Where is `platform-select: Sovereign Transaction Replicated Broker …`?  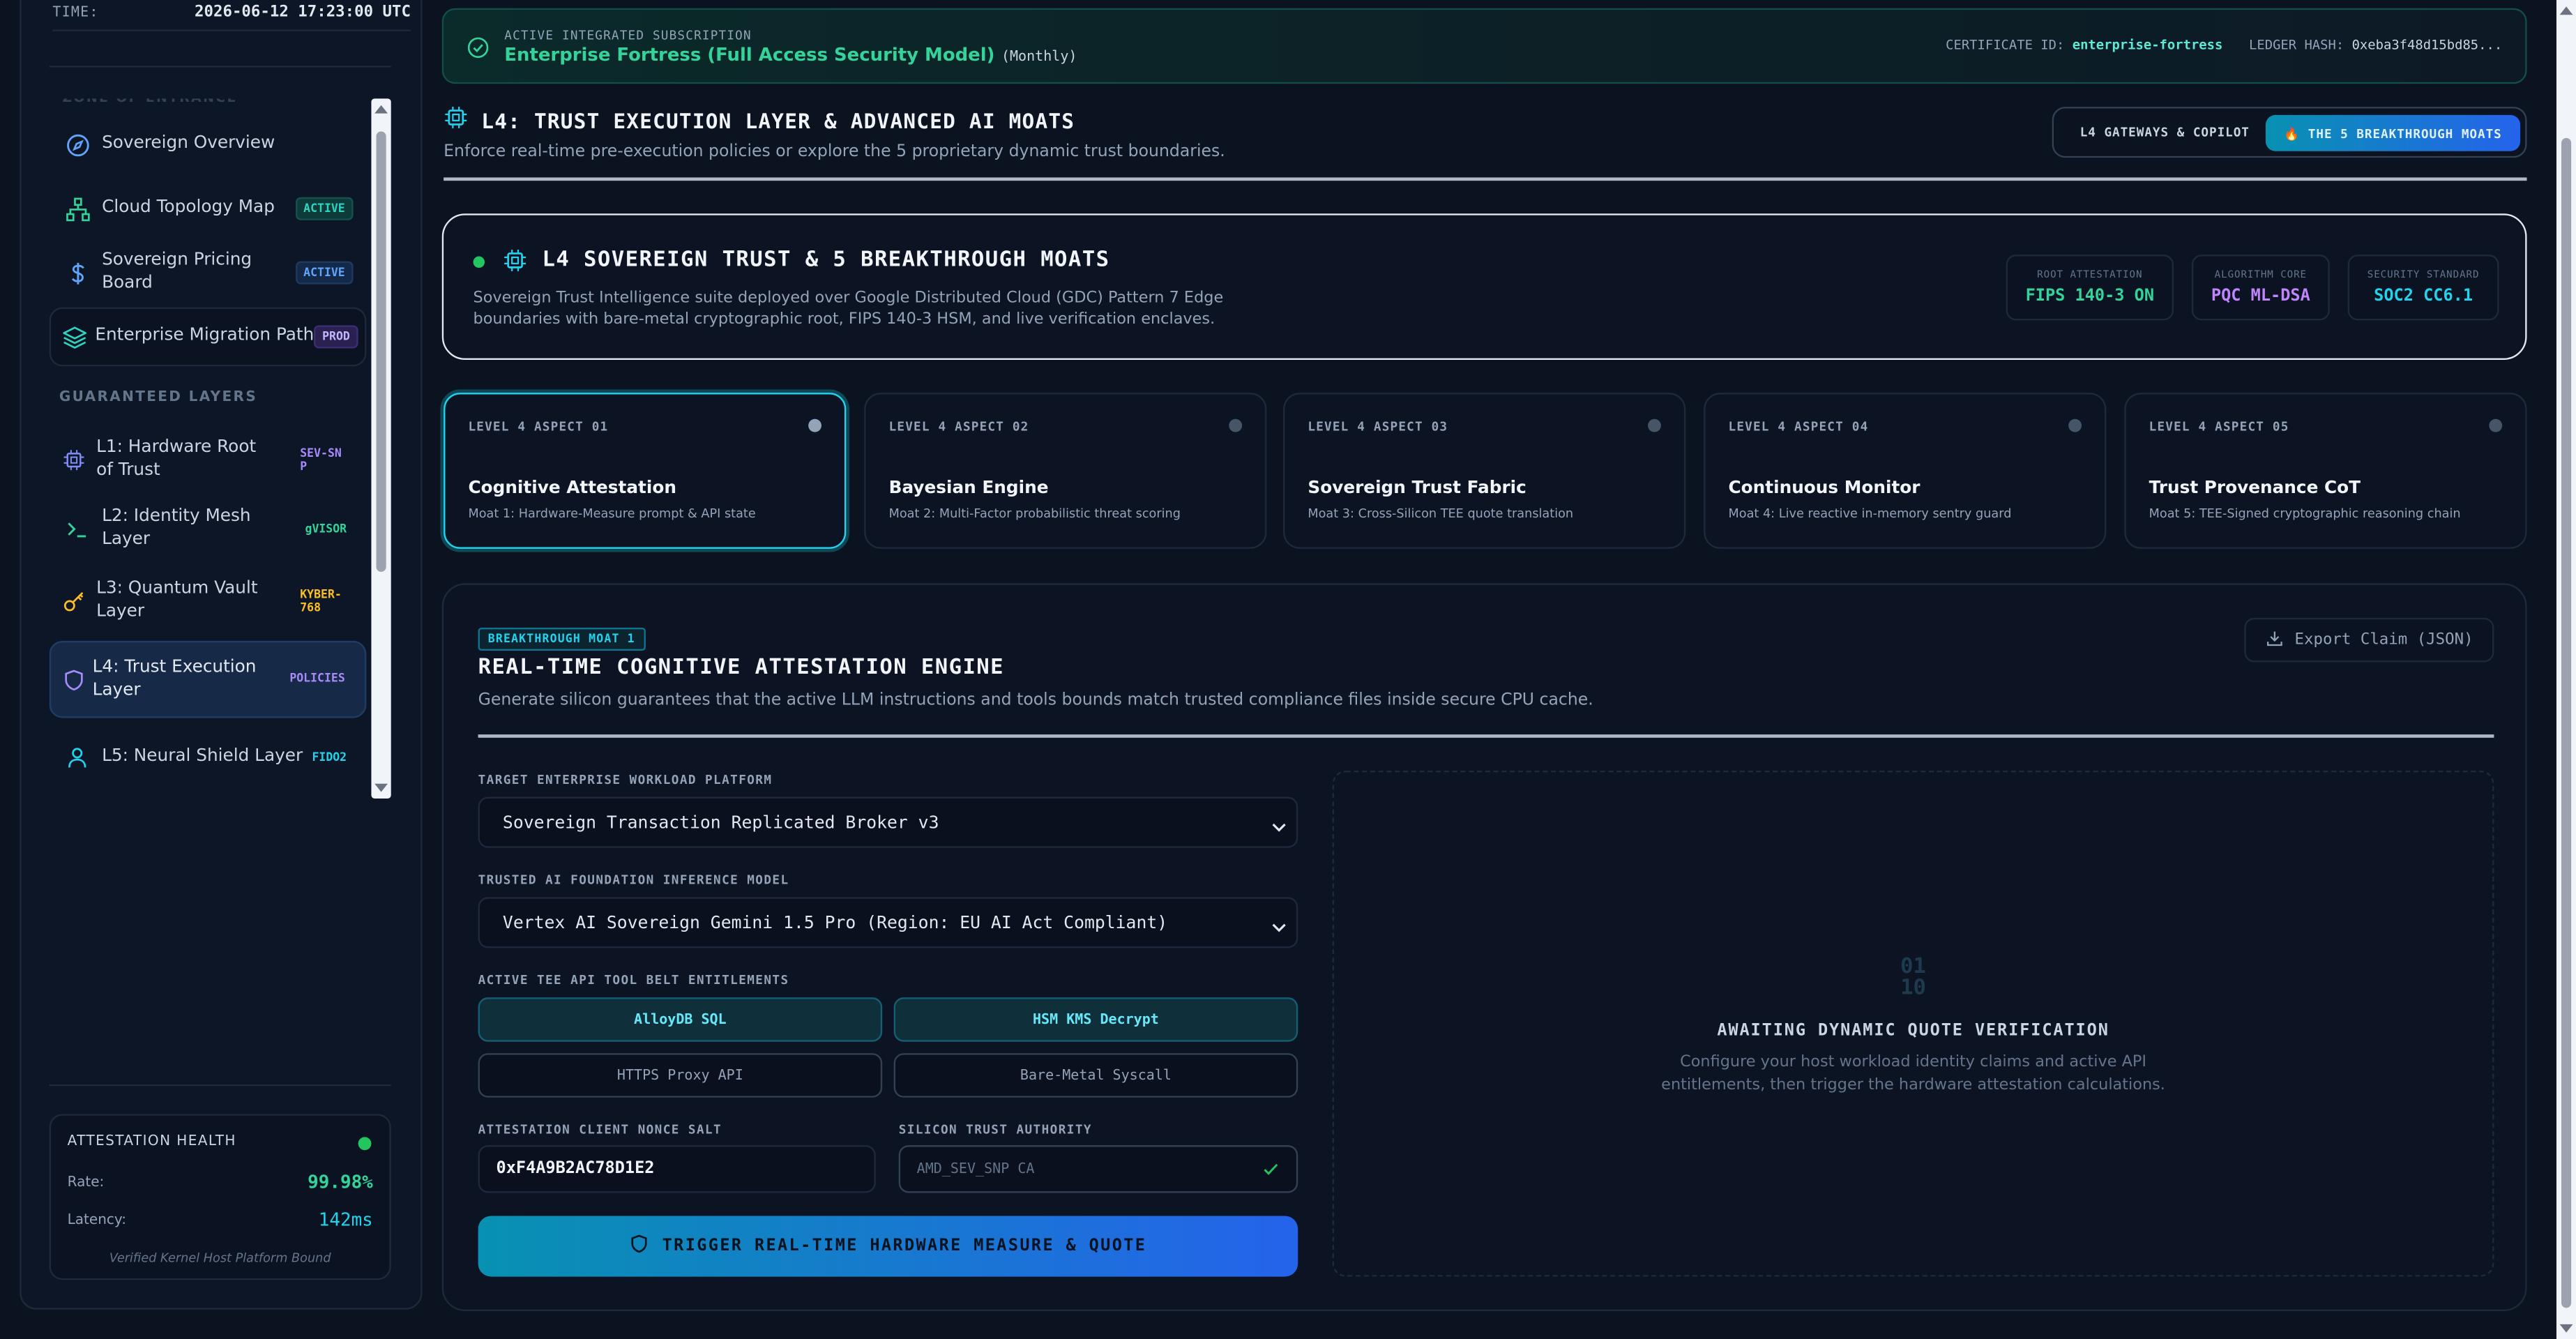
platform-select: Sovereign Transaction Replicated Broker … is located at coordinates (888, 822).